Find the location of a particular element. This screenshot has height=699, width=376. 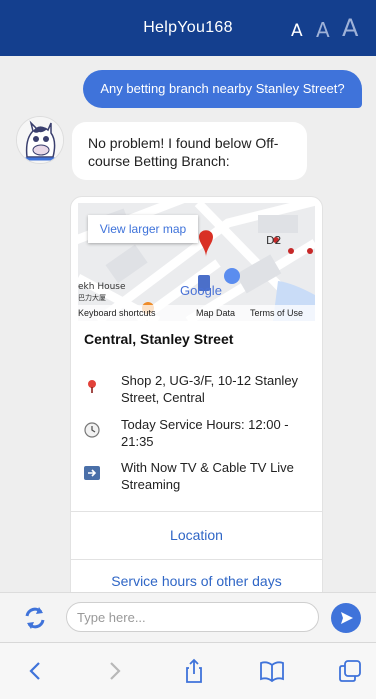

bot-avatar is located at coordinates (40, 140).